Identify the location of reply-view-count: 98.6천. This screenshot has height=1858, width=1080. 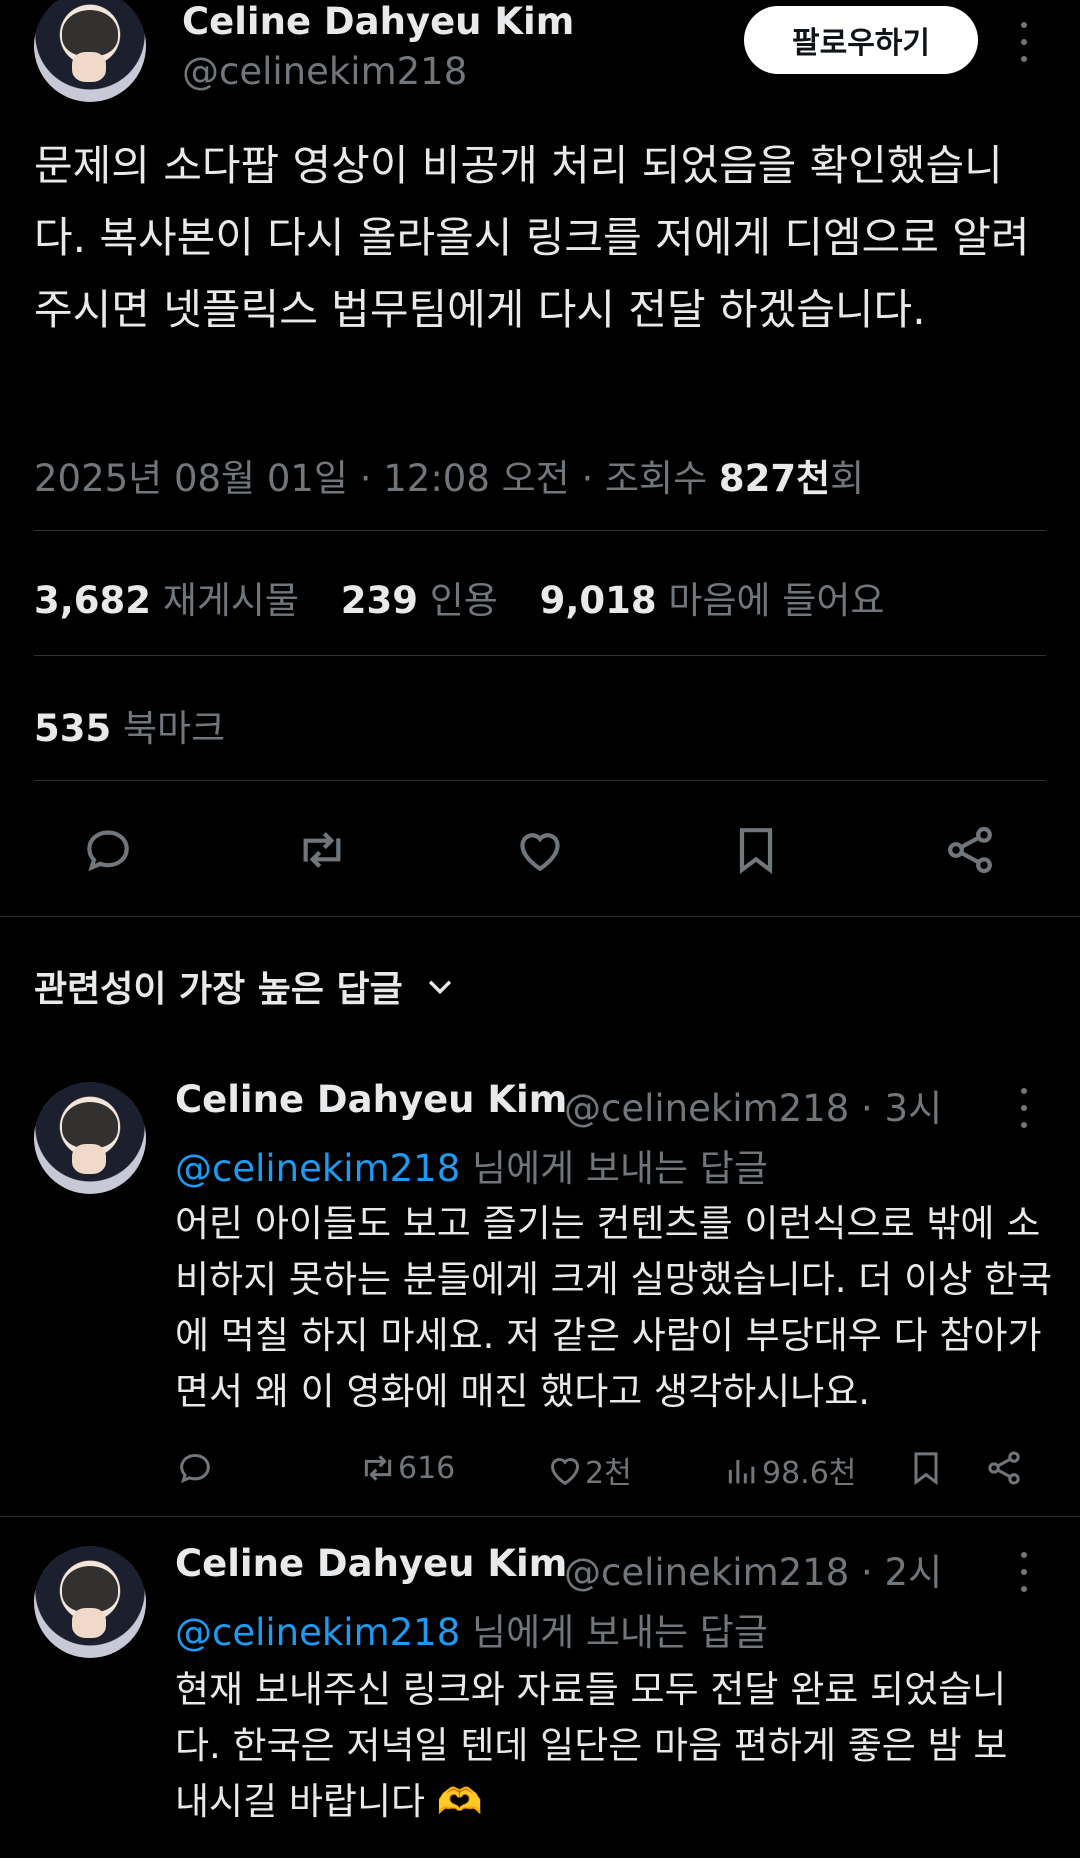
(809, 1473).